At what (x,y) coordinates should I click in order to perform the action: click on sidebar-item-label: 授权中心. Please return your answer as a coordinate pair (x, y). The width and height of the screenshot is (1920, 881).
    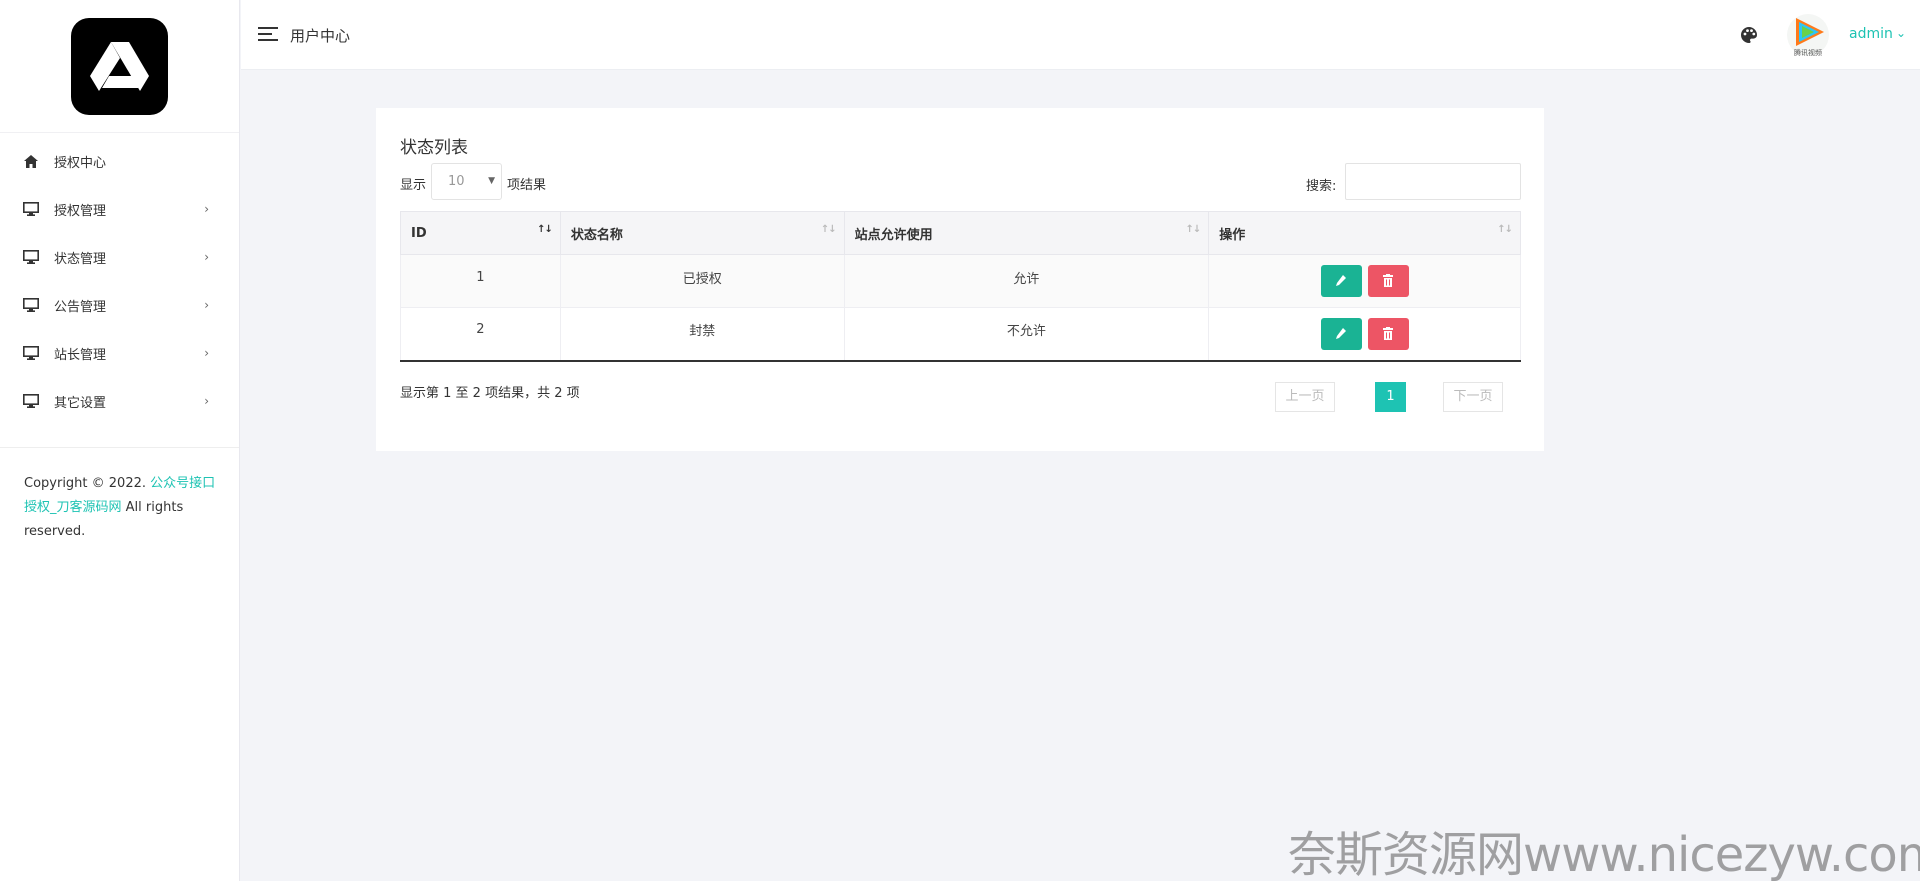
    Looking at the image, I should click on (80, 163).